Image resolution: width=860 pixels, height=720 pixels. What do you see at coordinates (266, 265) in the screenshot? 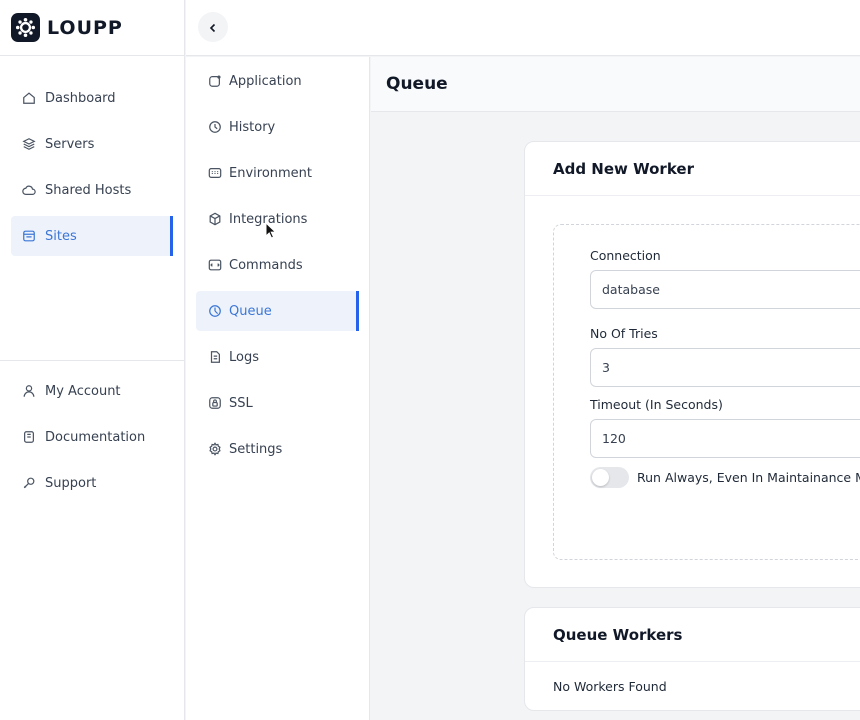
I see `subnav-item-label: Commands` at bounding box center [266, 265].